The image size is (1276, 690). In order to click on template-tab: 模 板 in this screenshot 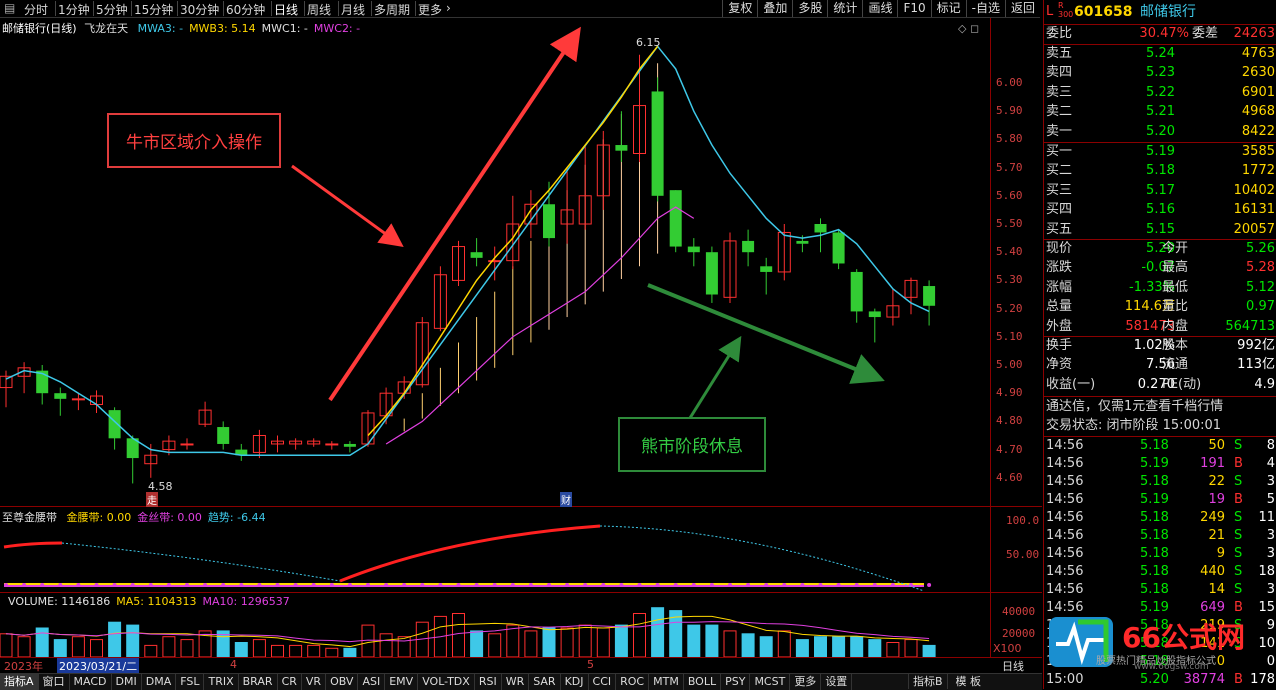, I will do `click(968, 681)`.